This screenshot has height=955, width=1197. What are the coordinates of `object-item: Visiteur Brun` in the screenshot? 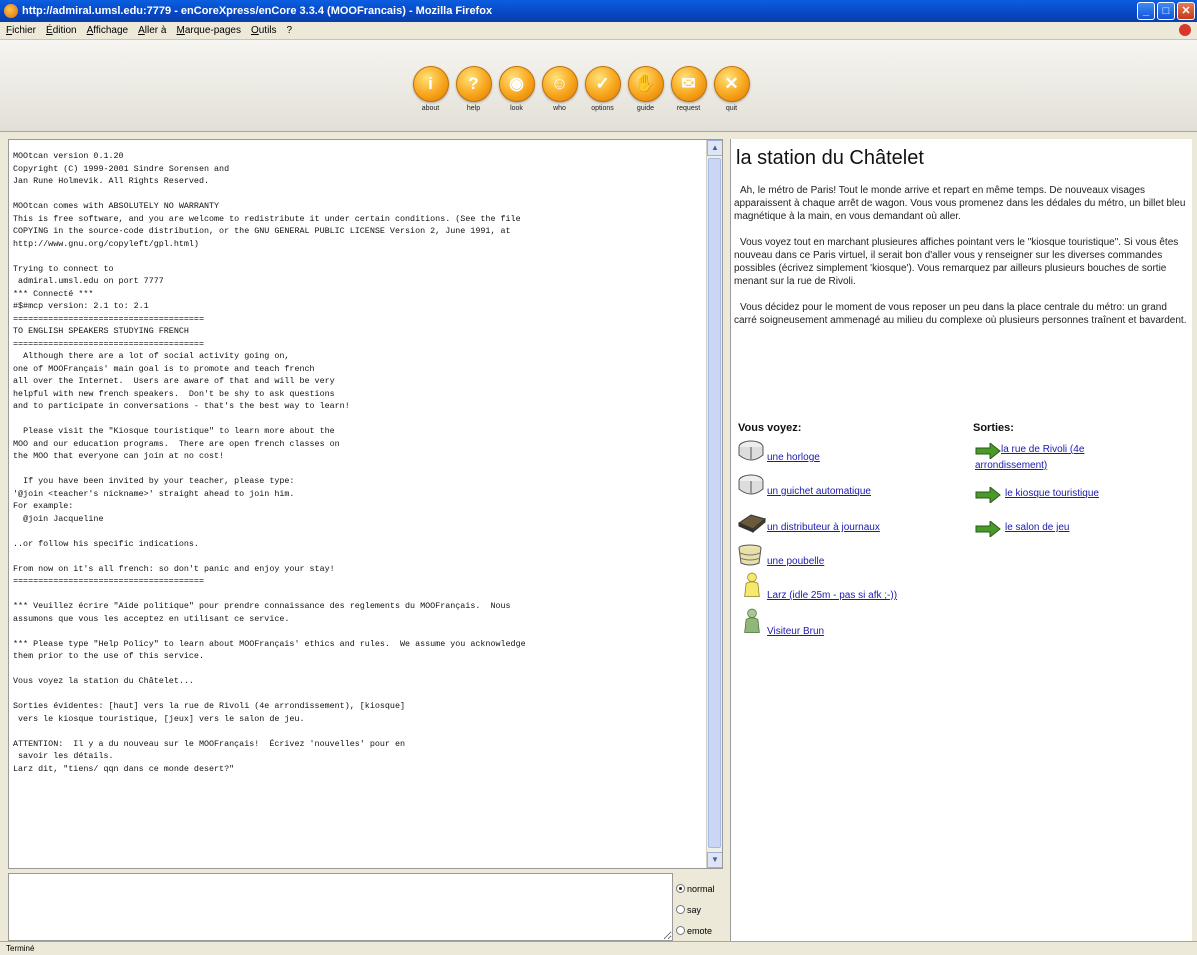 It's located at (782, 620).